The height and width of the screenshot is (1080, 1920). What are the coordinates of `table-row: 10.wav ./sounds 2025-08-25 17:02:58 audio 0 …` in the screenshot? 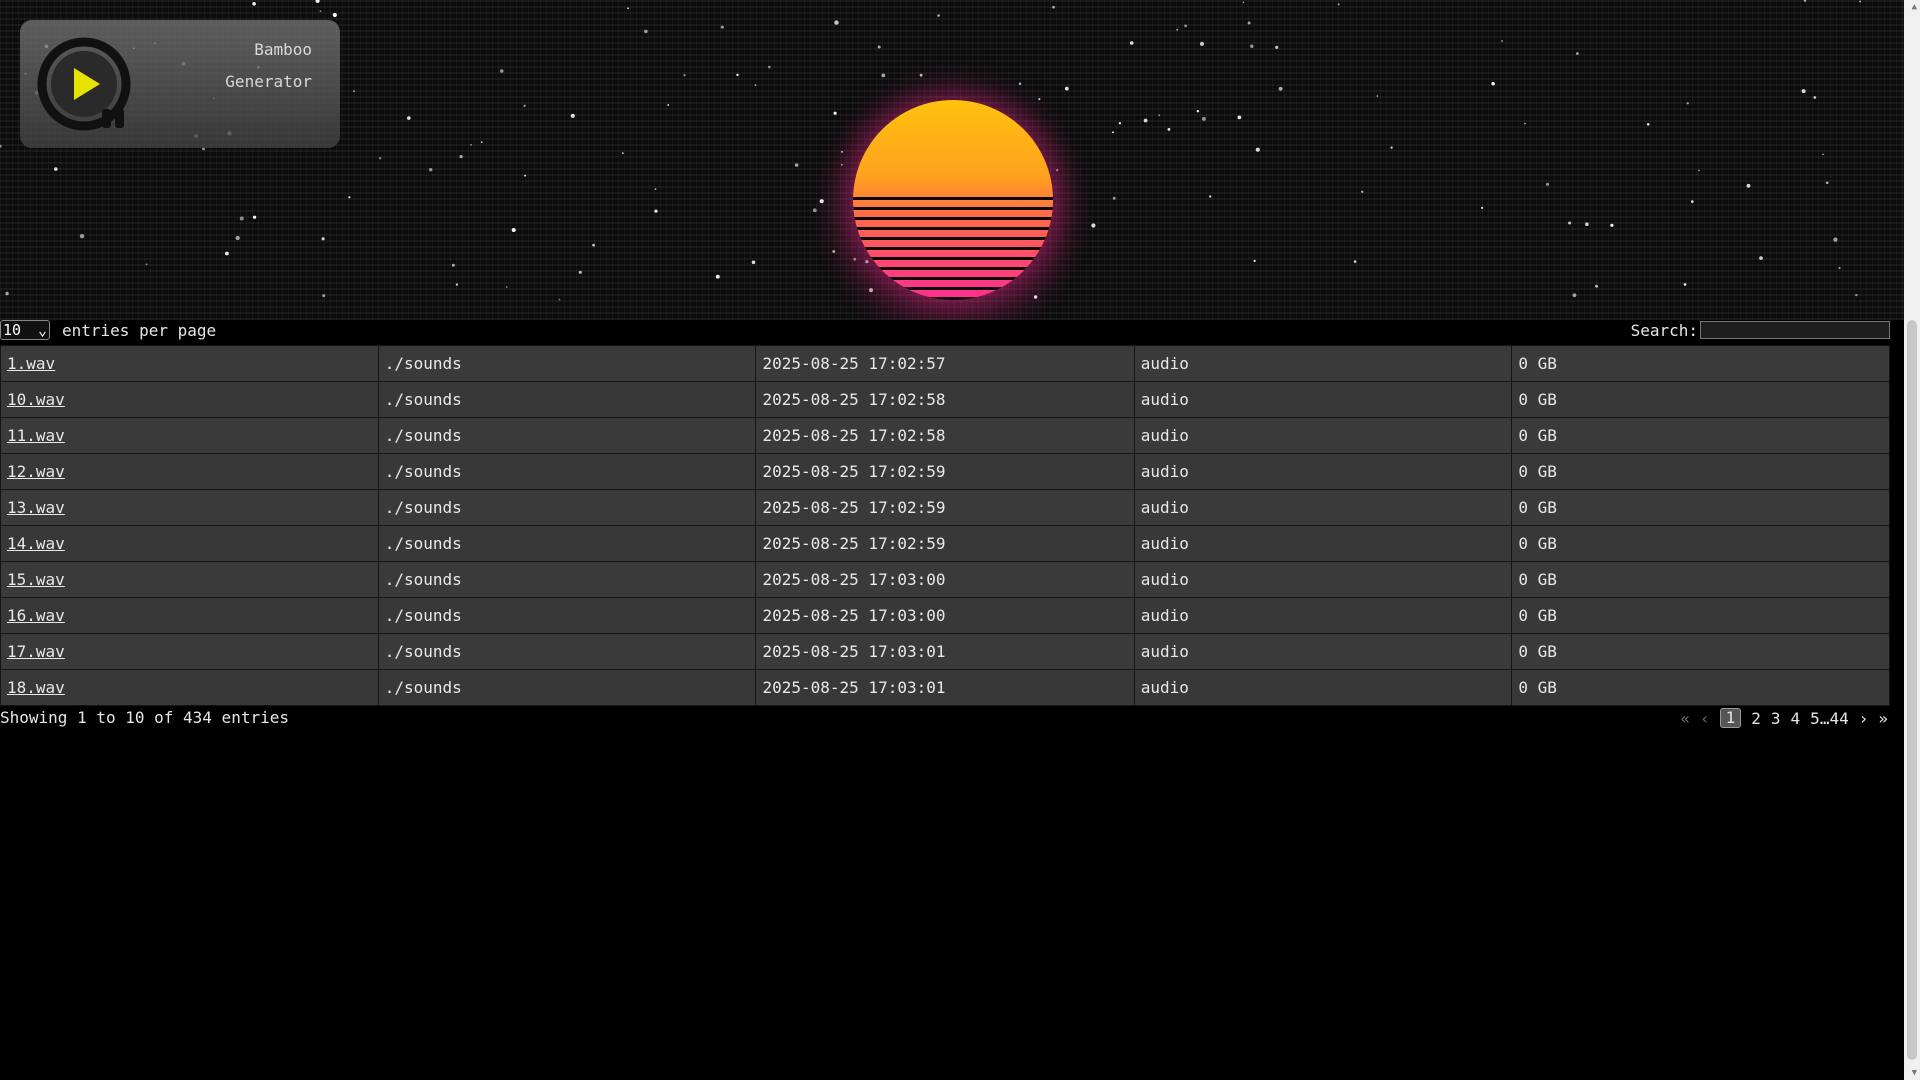 It's located at (945, 399).